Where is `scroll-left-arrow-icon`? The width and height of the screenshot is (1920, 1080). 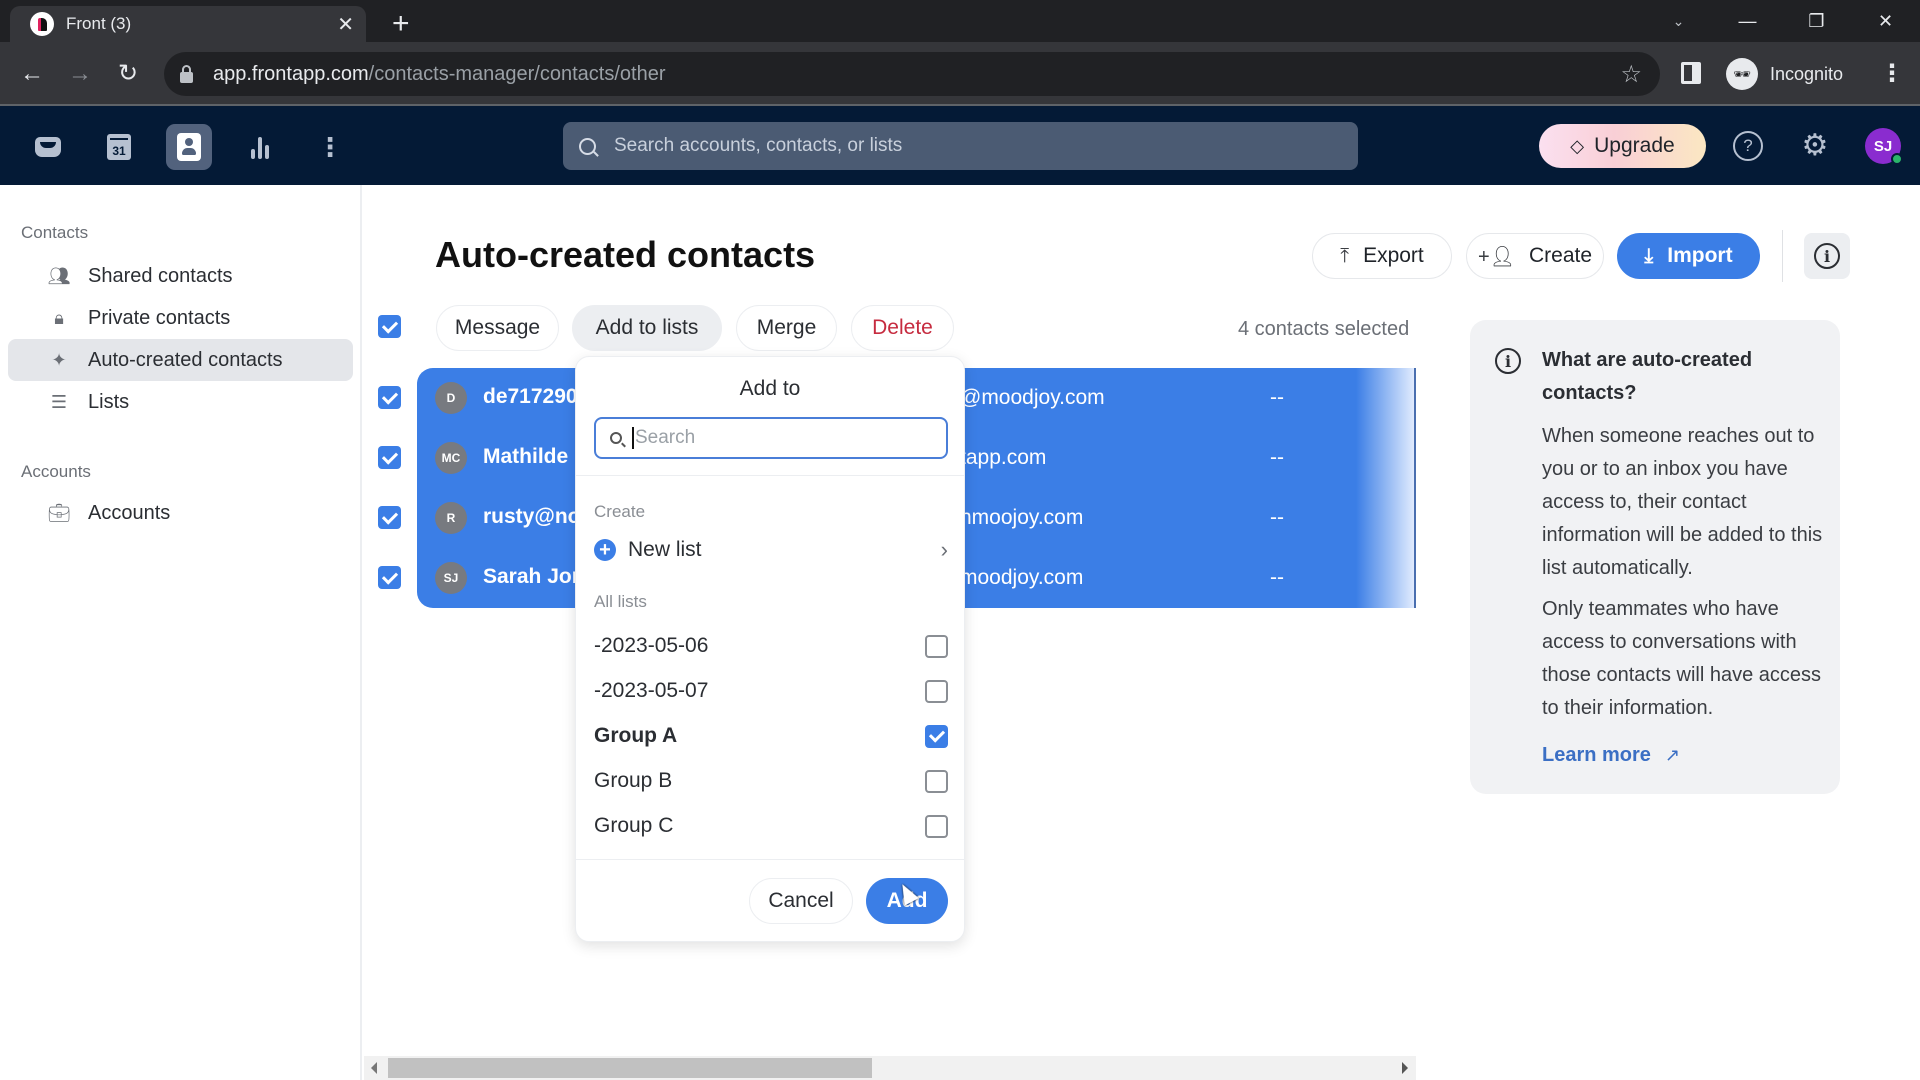 scroll-left-arrow-icon is located at coordinates (374, 1068).